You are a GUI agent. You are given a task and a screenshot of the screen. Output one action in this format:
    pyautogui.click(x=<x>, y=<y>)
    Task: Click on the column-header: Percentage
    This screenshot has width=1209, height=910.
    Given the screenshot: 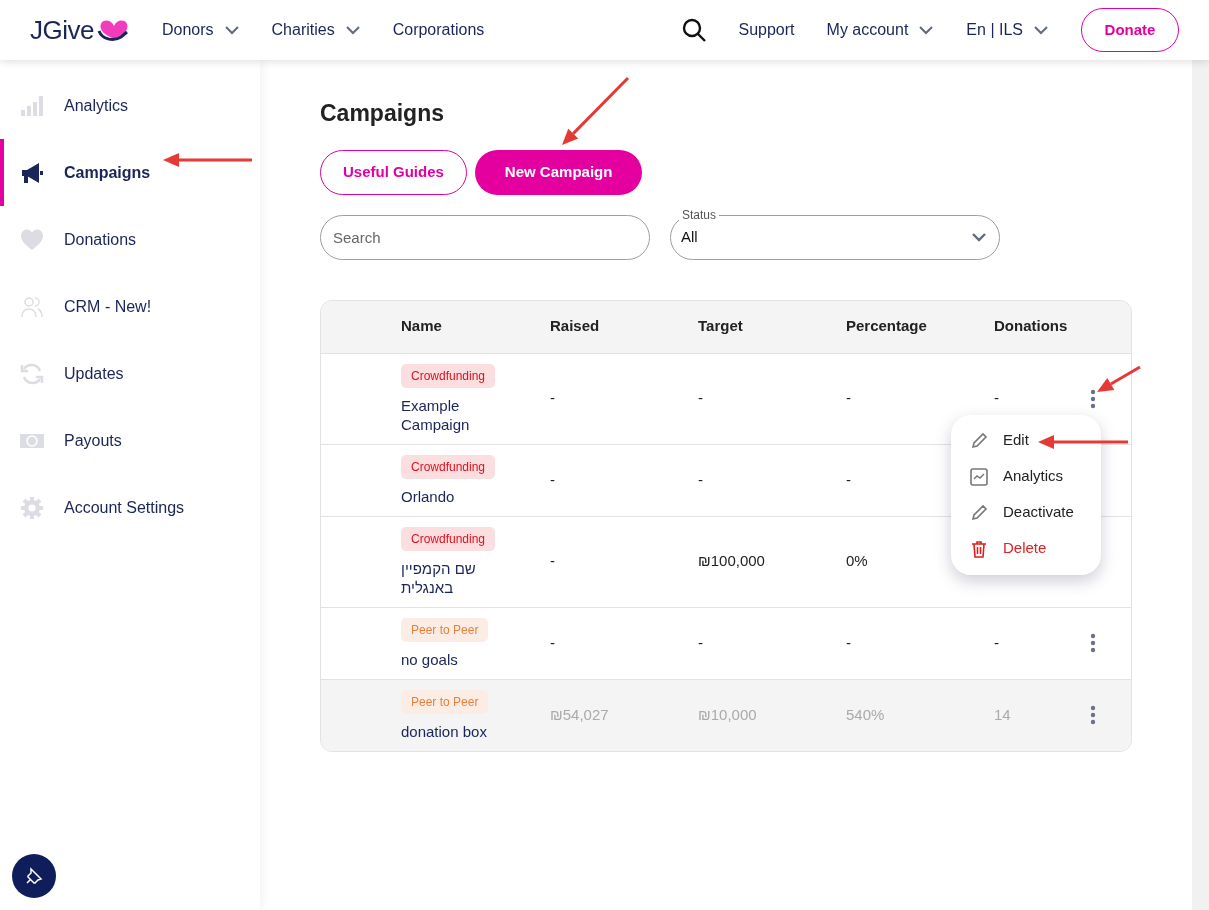 What is the action you would take?
    pyautogui.click(x=887, y=326)
    